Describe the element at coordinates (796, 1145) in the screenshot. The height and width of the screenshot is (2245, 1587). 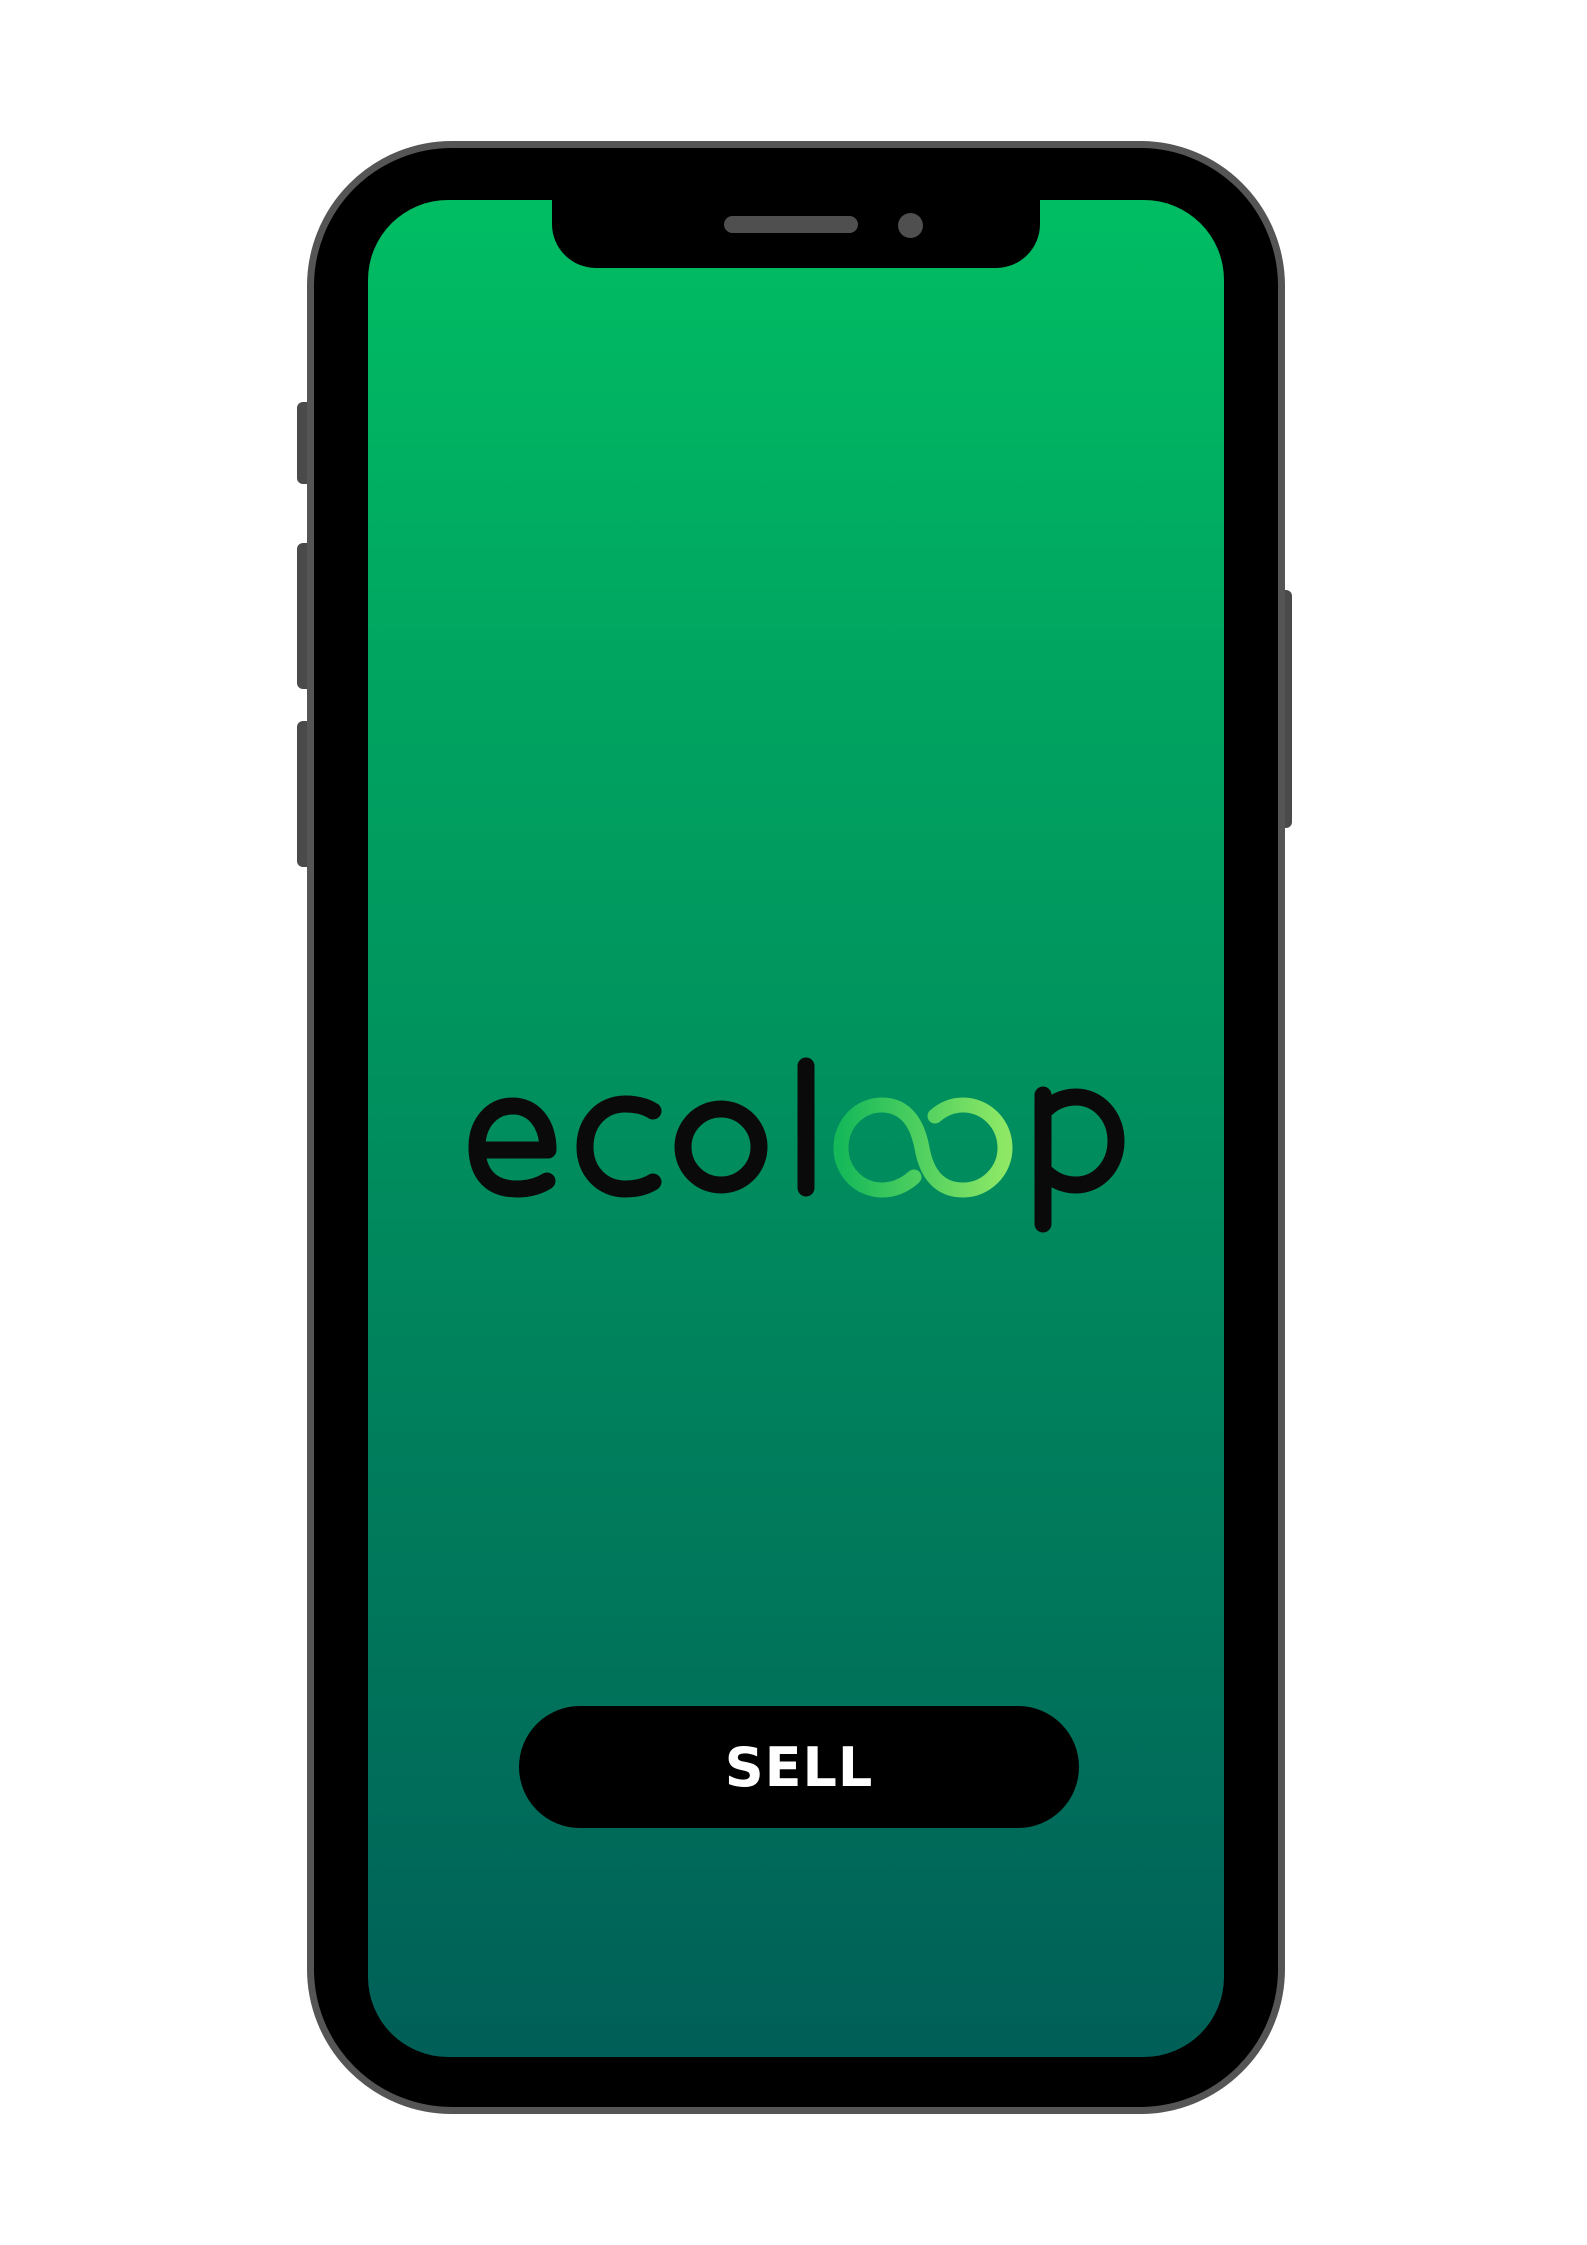
I see `ecoloop-logo-icon: ecoloop` at that location.